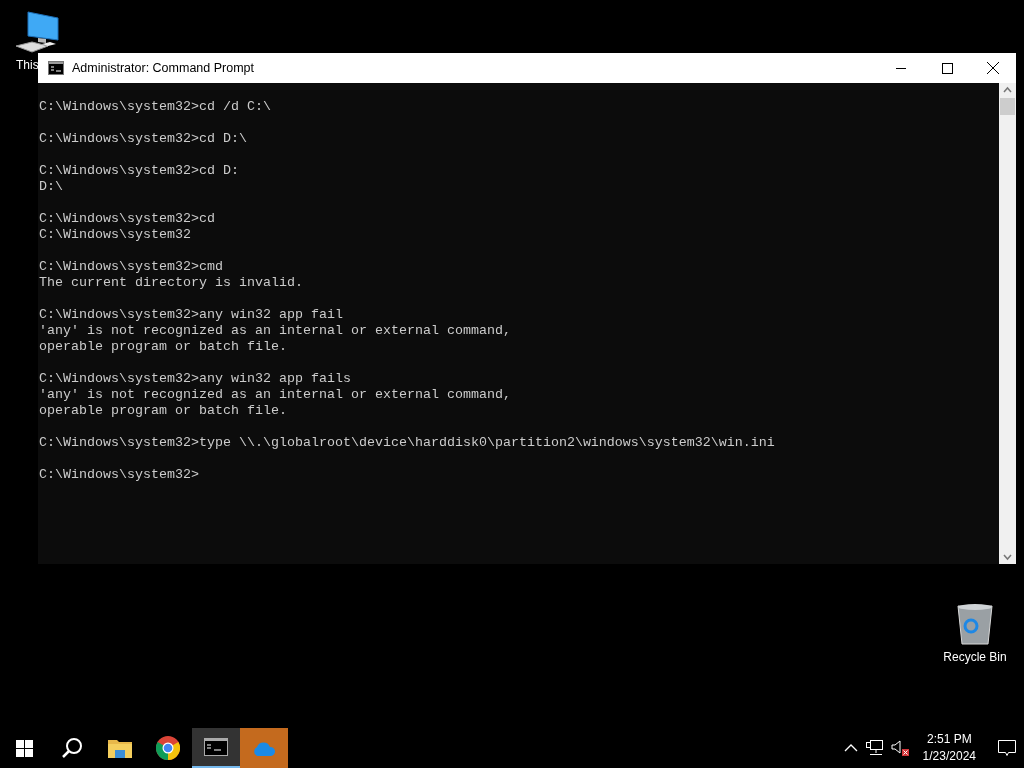 The width and height of the screenshot is (1024, 768). Describe the element at coordinates (1007, 748) in the screenshot. I see `notification-icon` at that location.